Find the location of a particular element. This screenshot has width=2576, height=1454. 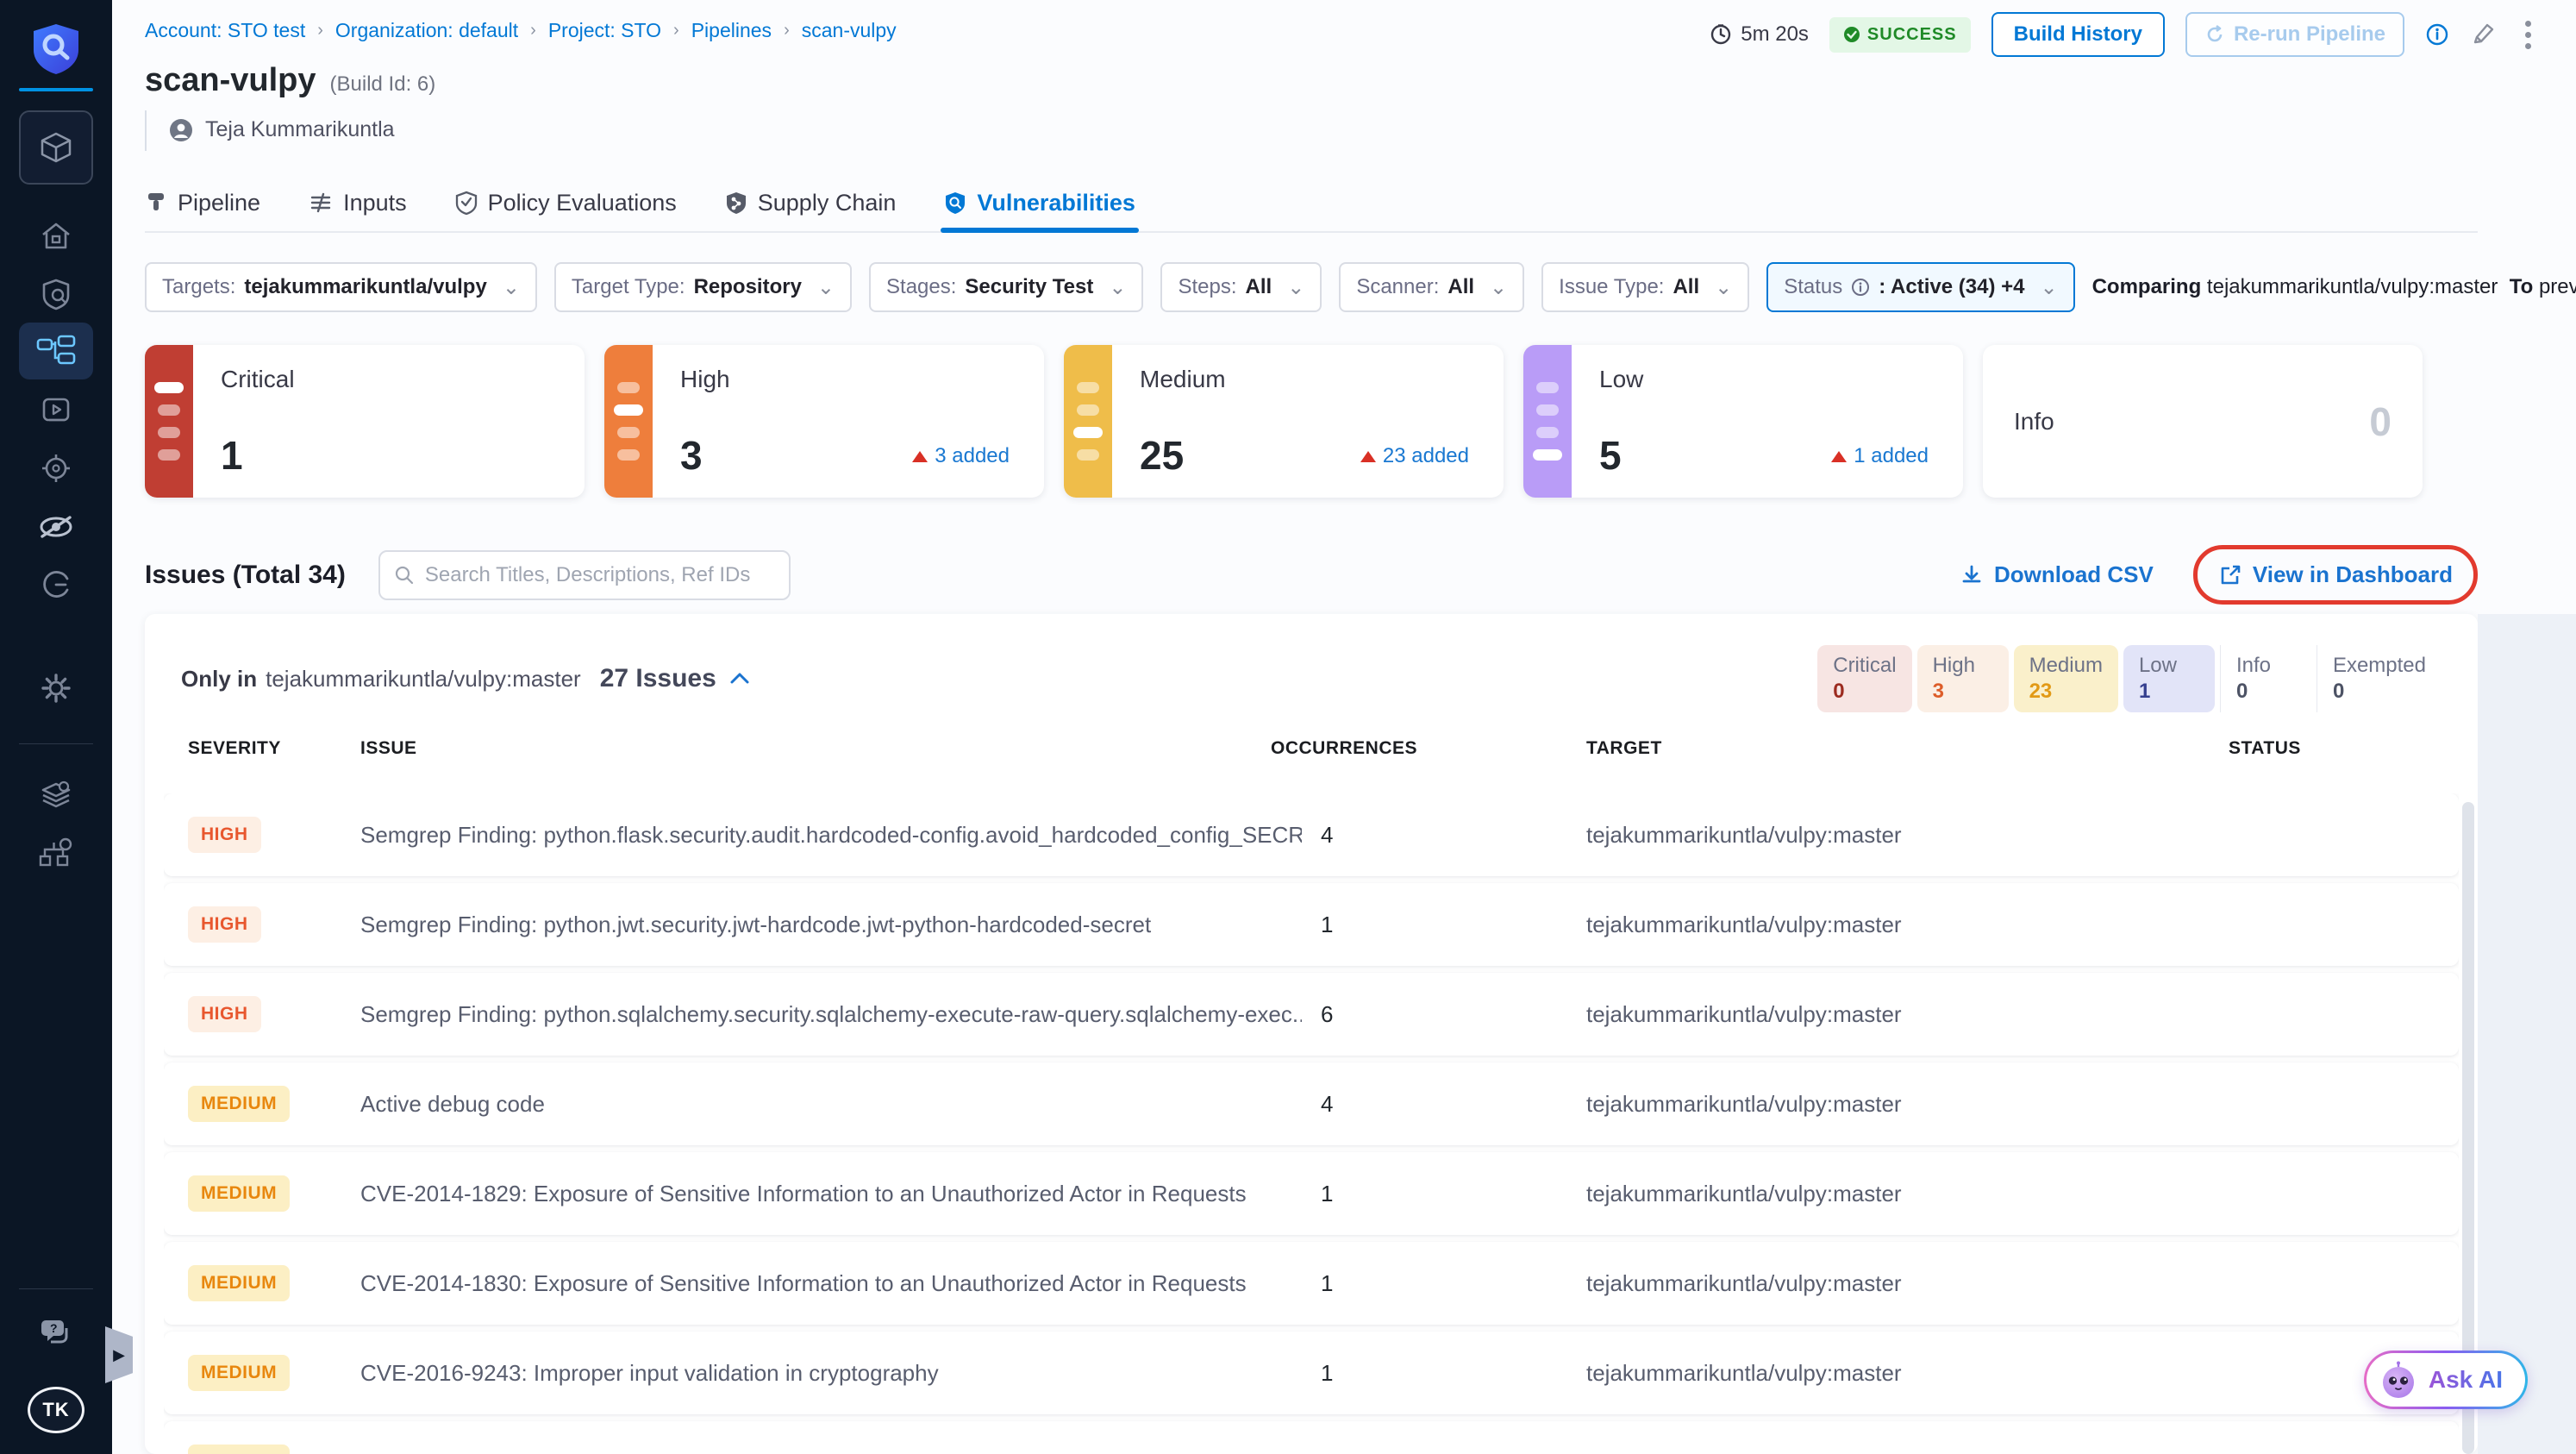

filter-target-type: Target Type: Repository ⌄ is located at coordinates (703, 287).